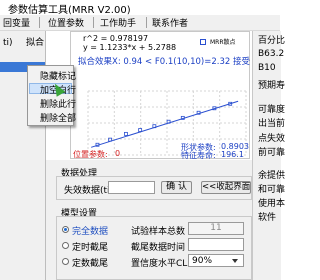  I want to click on result-label: 使用本, so click(272, 204).